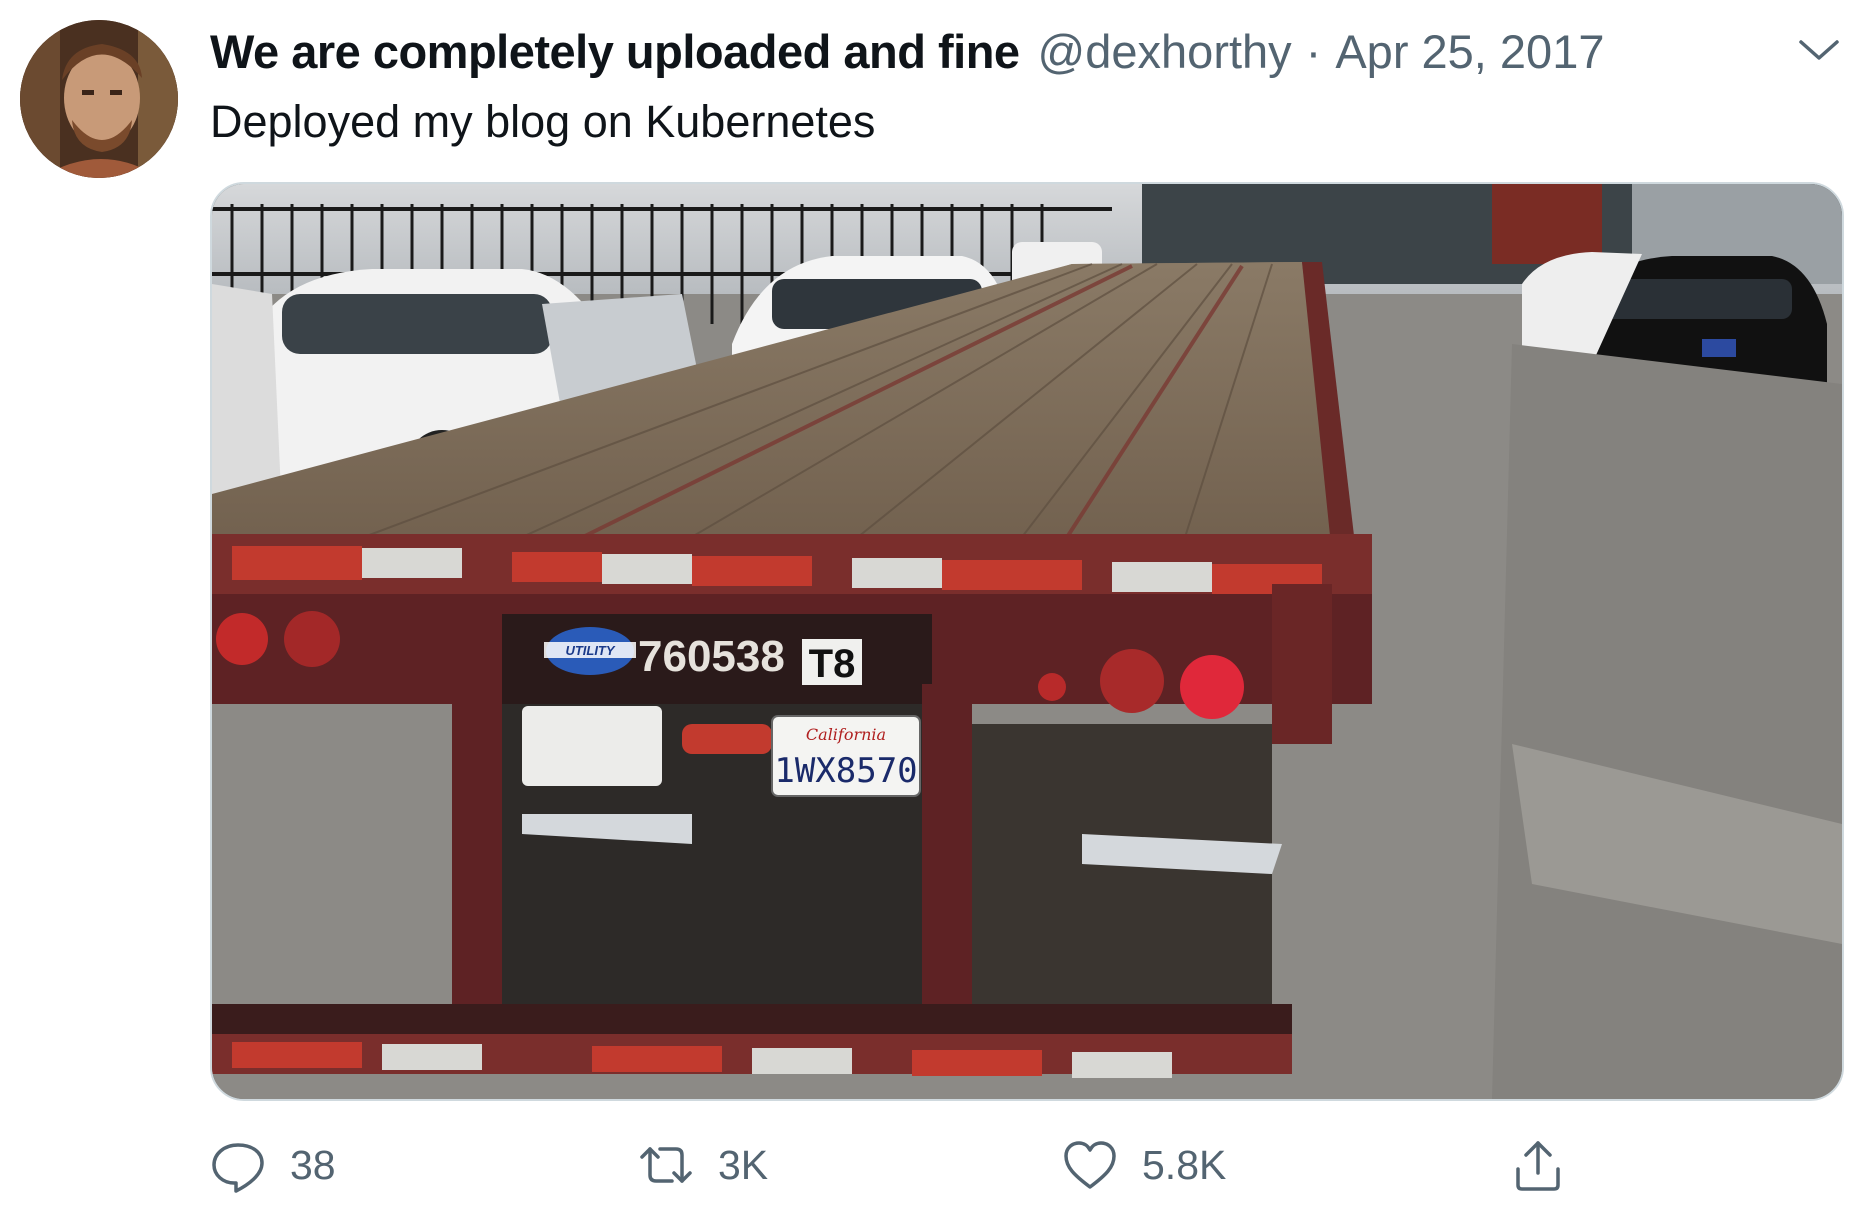 The height and width of the screenshot is (1210, 1852). I want to click on plate-number: 1WX8570, so click(845, 771).